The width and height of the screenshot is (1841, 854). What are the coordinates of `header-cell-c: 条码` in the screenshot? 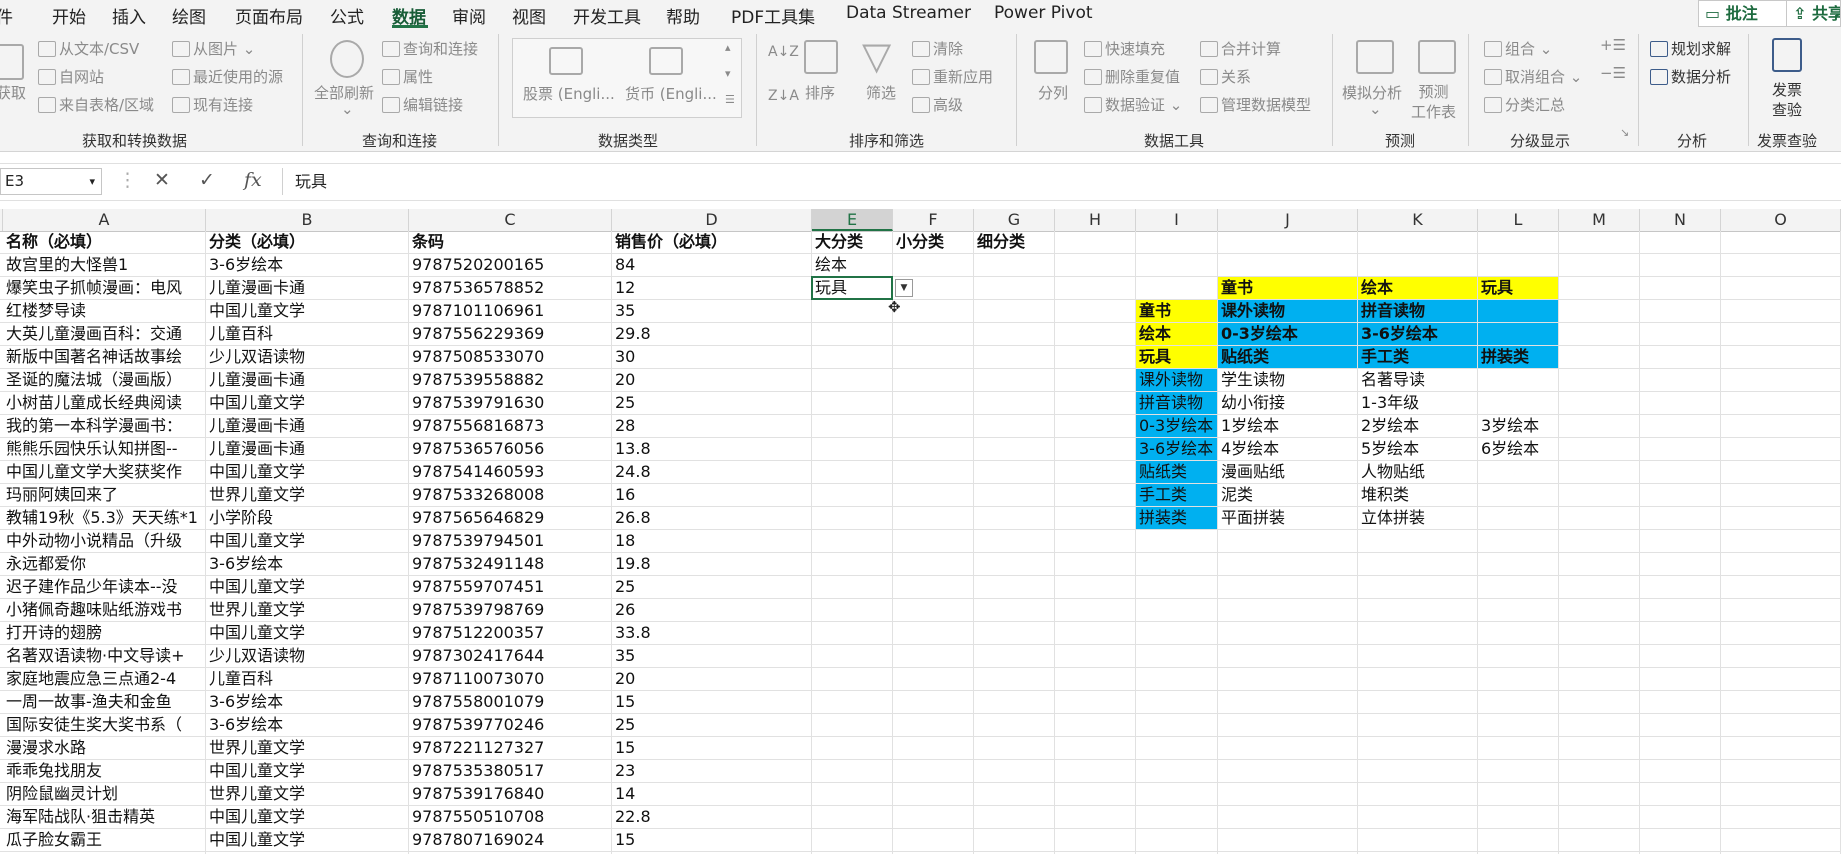 It's located at (510, 242).